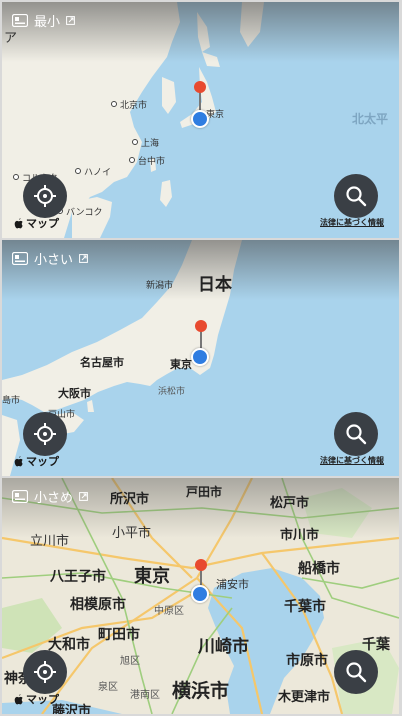 This screenshot has width=402, height=716. Describe the element at coordinates (160, 286) in the screenshot. I see `map-label-city: 新潟市` at that location.